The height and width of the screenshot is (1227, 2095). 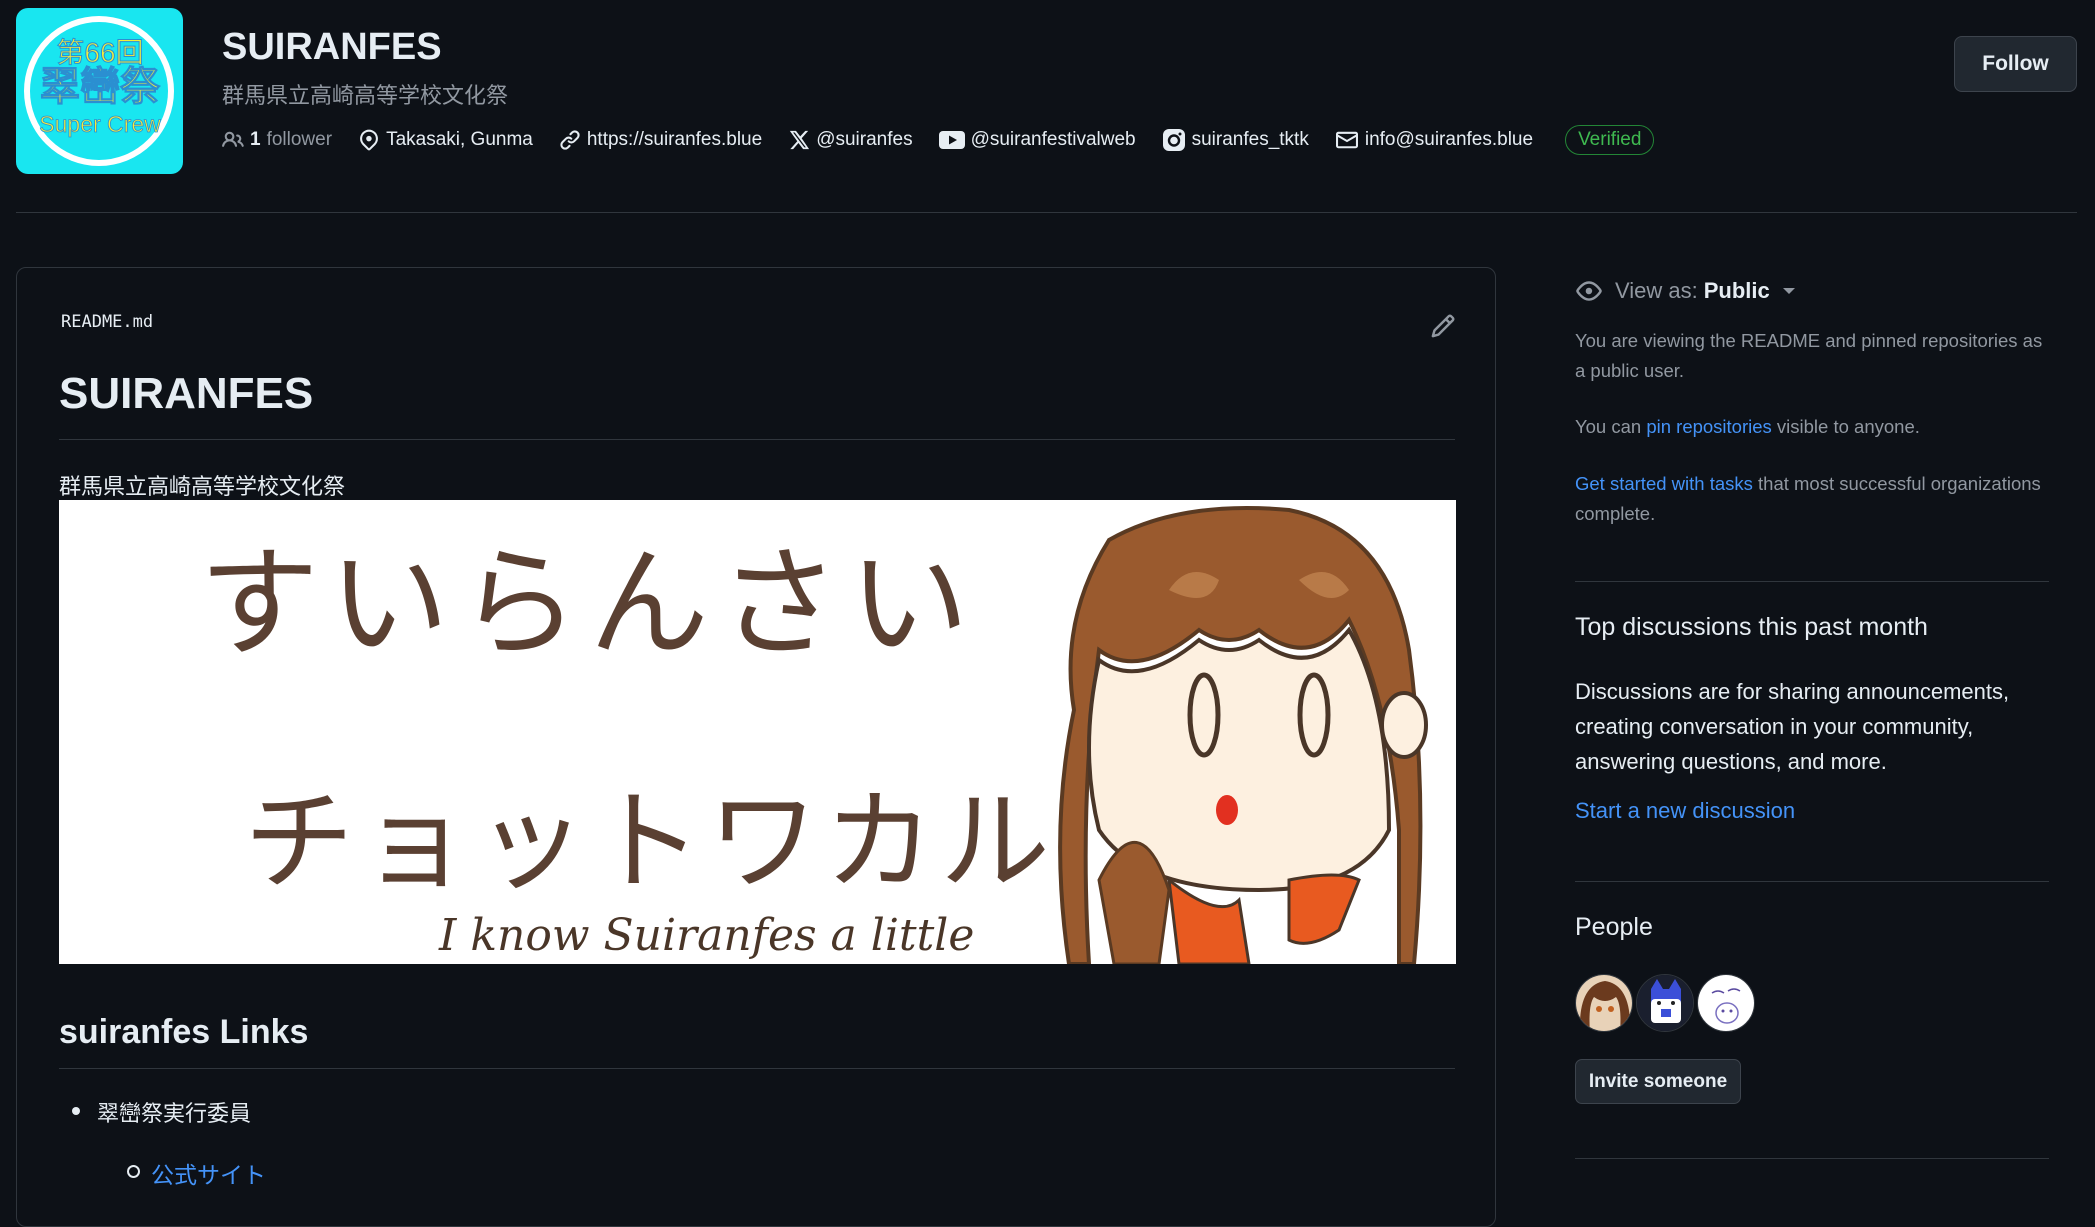 What do you see at coordinates (202, 486) in the screenshot?
I see `readme-subtitle: 群馬県立高崎高等学校文化祭` at bounding box center [202, 486].